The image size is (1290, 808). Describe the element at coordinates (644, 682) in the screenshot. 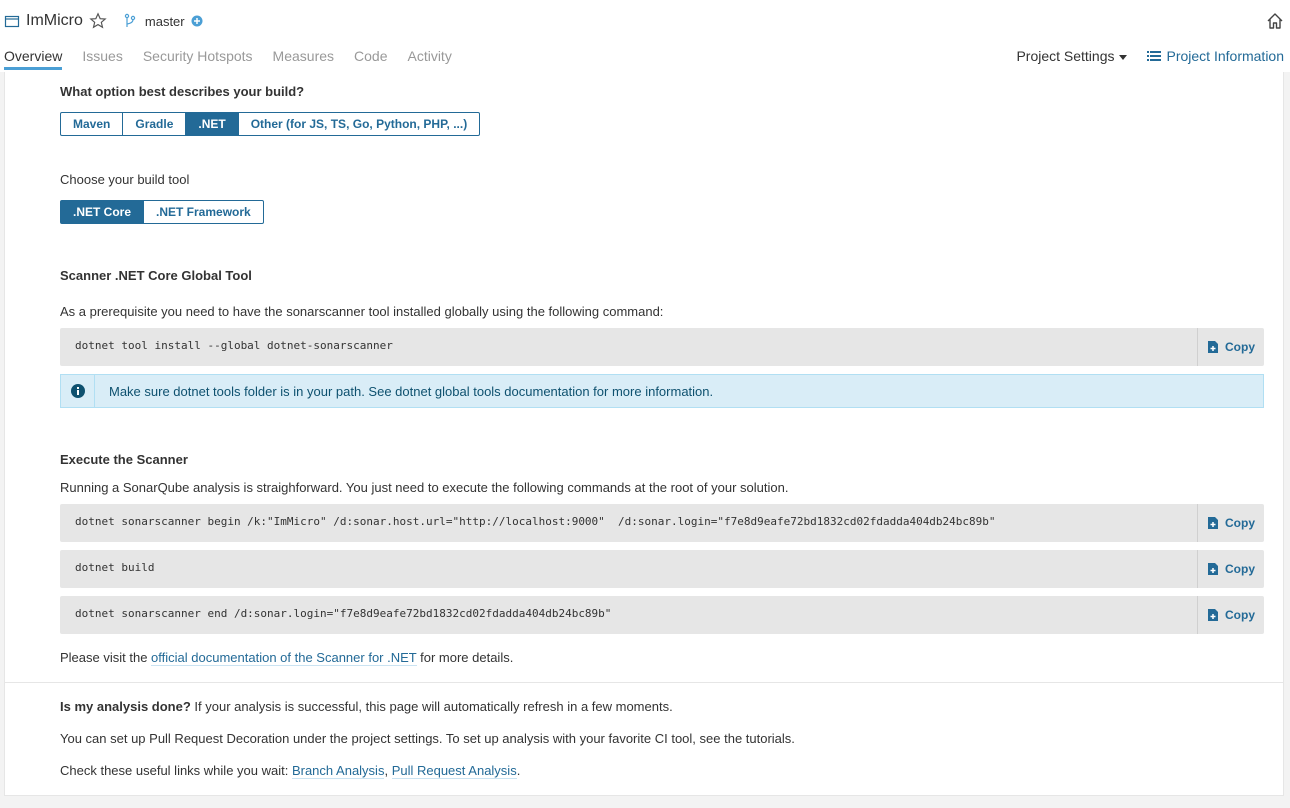

I see `section-divider` at that location.